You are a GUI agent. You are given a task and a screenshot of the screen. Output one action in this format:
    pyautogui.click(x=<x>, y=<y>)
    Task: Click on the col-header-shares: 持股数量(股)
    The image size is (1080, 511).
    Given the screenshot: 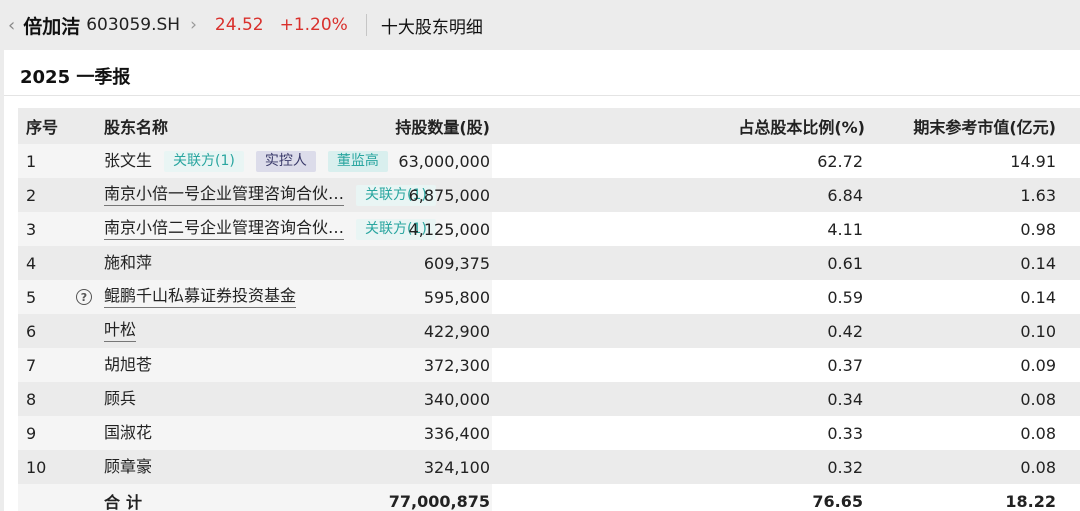 What is the action you would take?
    pyautogui.click(x=442, y=126)
    